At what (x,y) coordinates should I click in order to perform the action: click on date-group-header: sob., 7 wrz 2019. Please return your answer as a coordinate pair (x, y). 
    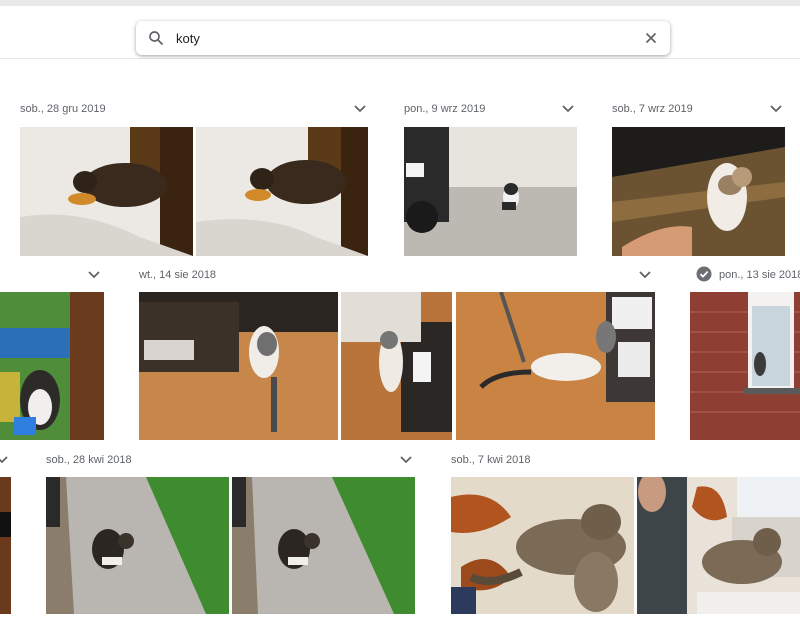
    Looking at the image, I should click on (700, 112).